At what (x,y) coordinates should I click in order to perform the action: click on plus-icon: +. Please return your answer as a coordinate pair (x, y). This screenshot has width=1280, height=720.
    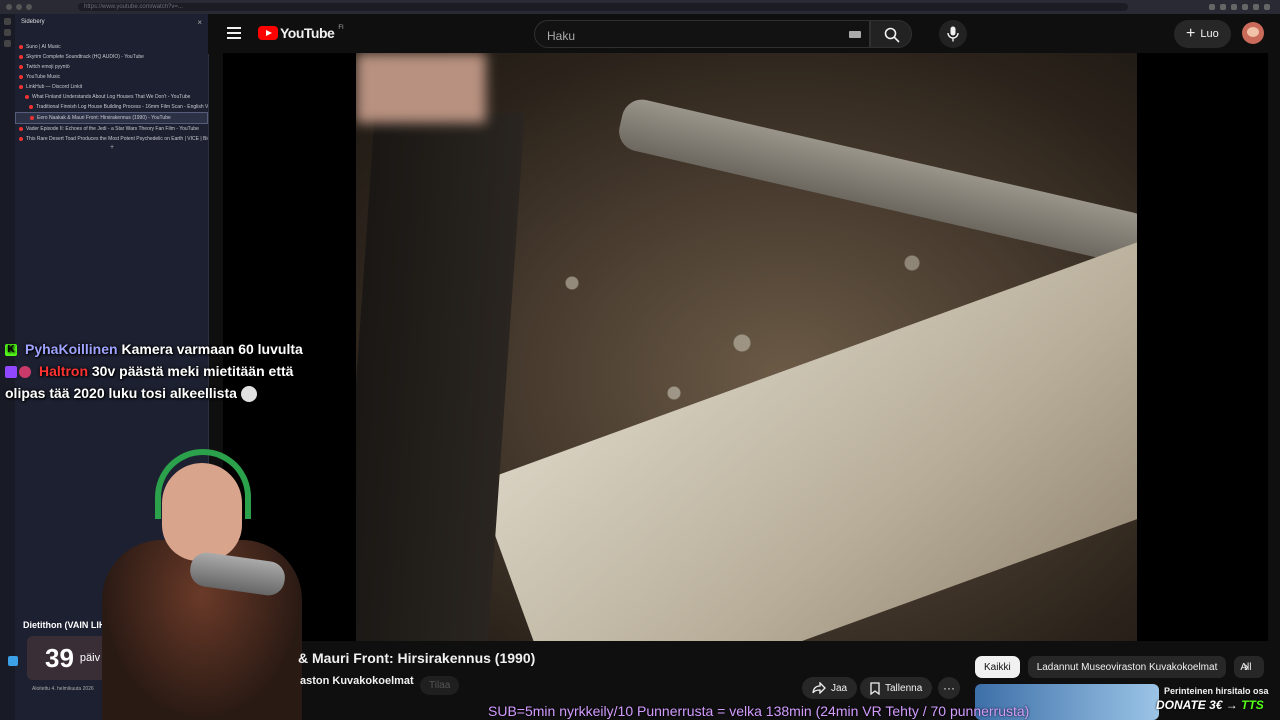
    Looking at the image, I should click on (1191, 33).